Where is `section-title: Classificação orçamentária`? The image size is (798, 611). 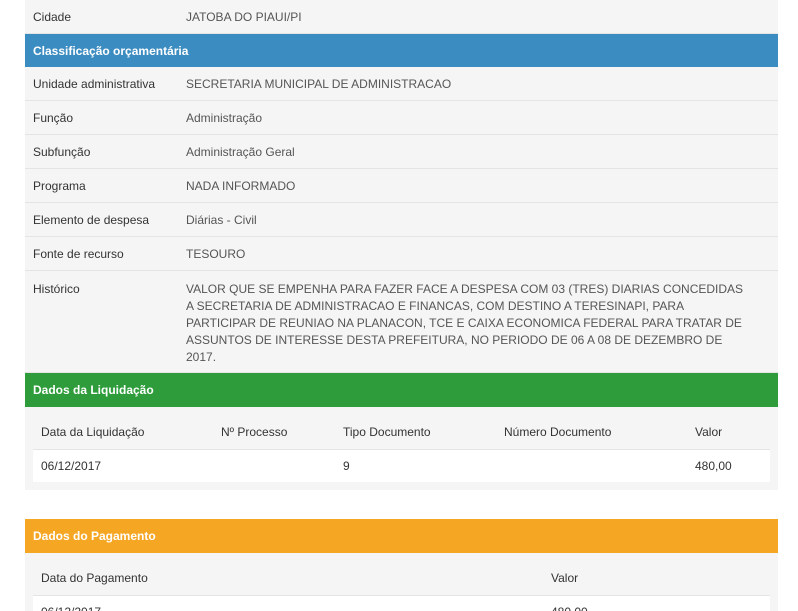
section-title: Classificação orçamentária is located at coordinates (111, 50).